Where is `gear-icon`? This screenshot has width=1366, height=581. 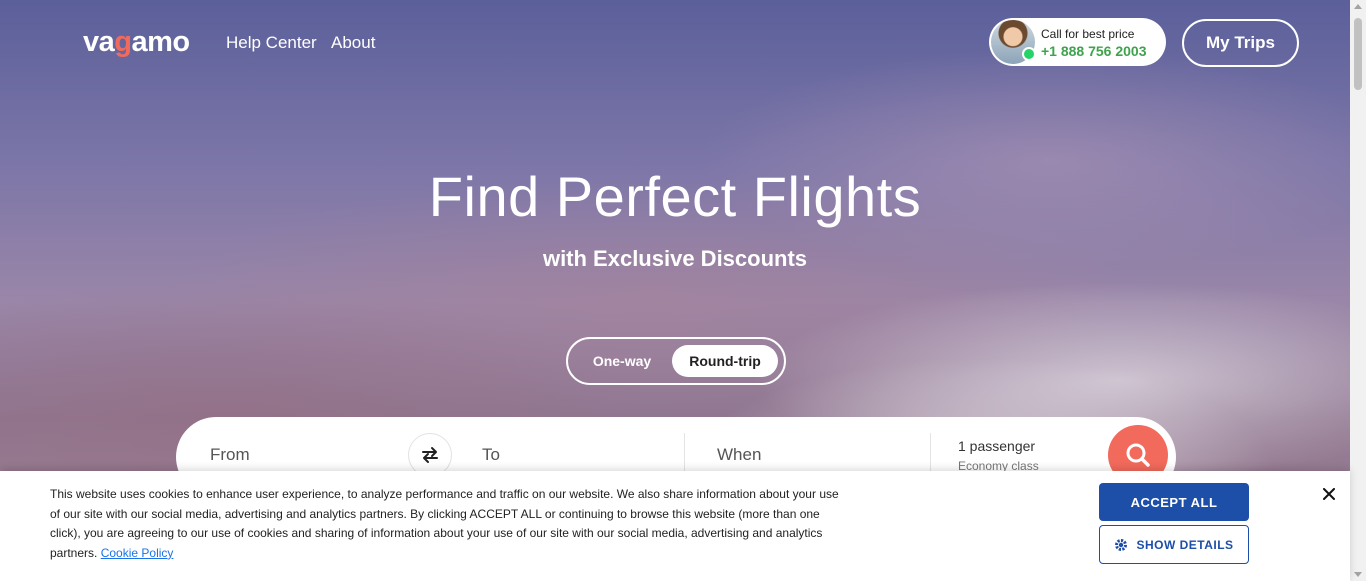
gear-icon is located at coordinates (1121, 544).